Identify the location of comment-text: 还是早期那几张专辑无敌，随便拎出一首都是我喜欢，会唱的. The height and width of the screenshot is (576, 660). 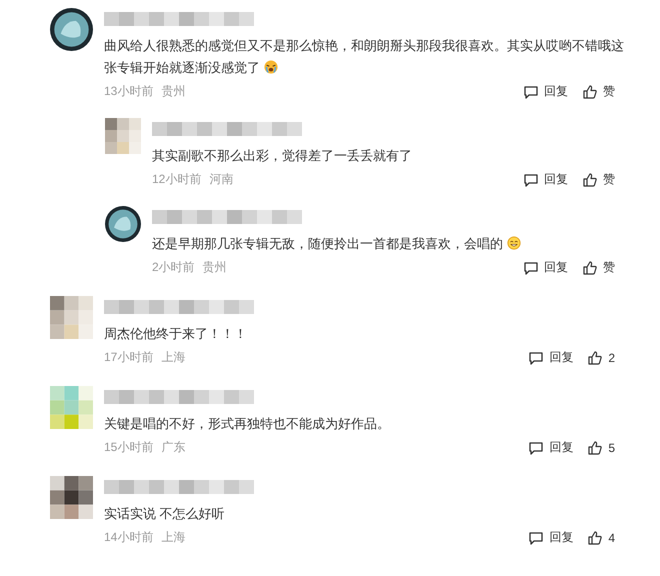
(393, 244).